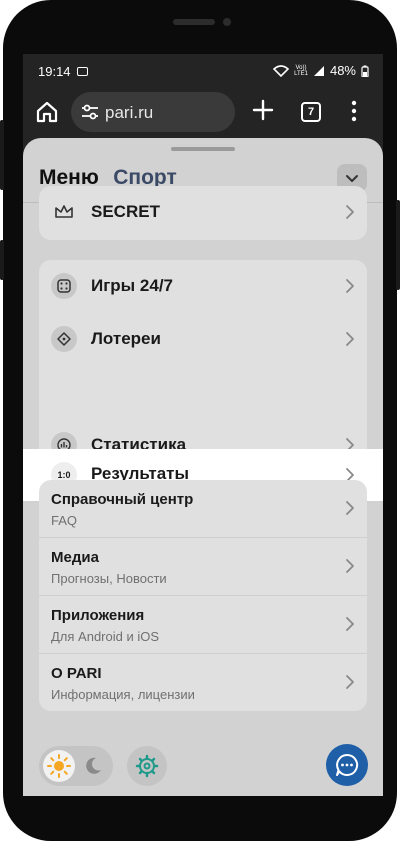 The width and height of the screenshot is (400, 841). I want to click on menu-item-label: Лотереи, so click(126, 338).